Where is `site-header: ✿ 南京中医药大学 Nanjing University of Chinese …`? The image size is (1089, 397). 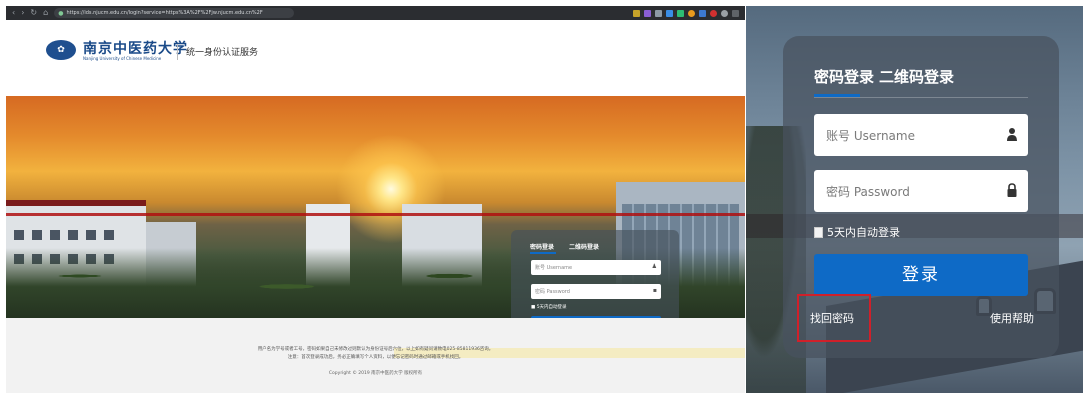 site-header: ✿ 南京中医药大学 Nanjing University of Chinese … is located at coordinates (375, 58).